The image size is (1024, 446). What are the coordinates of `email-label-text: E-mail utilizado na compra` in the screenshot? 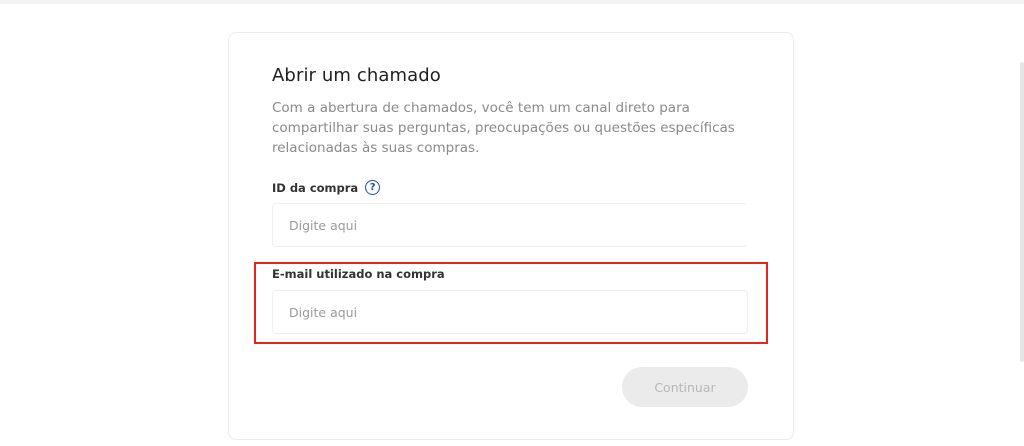 It's located at (358, 274).